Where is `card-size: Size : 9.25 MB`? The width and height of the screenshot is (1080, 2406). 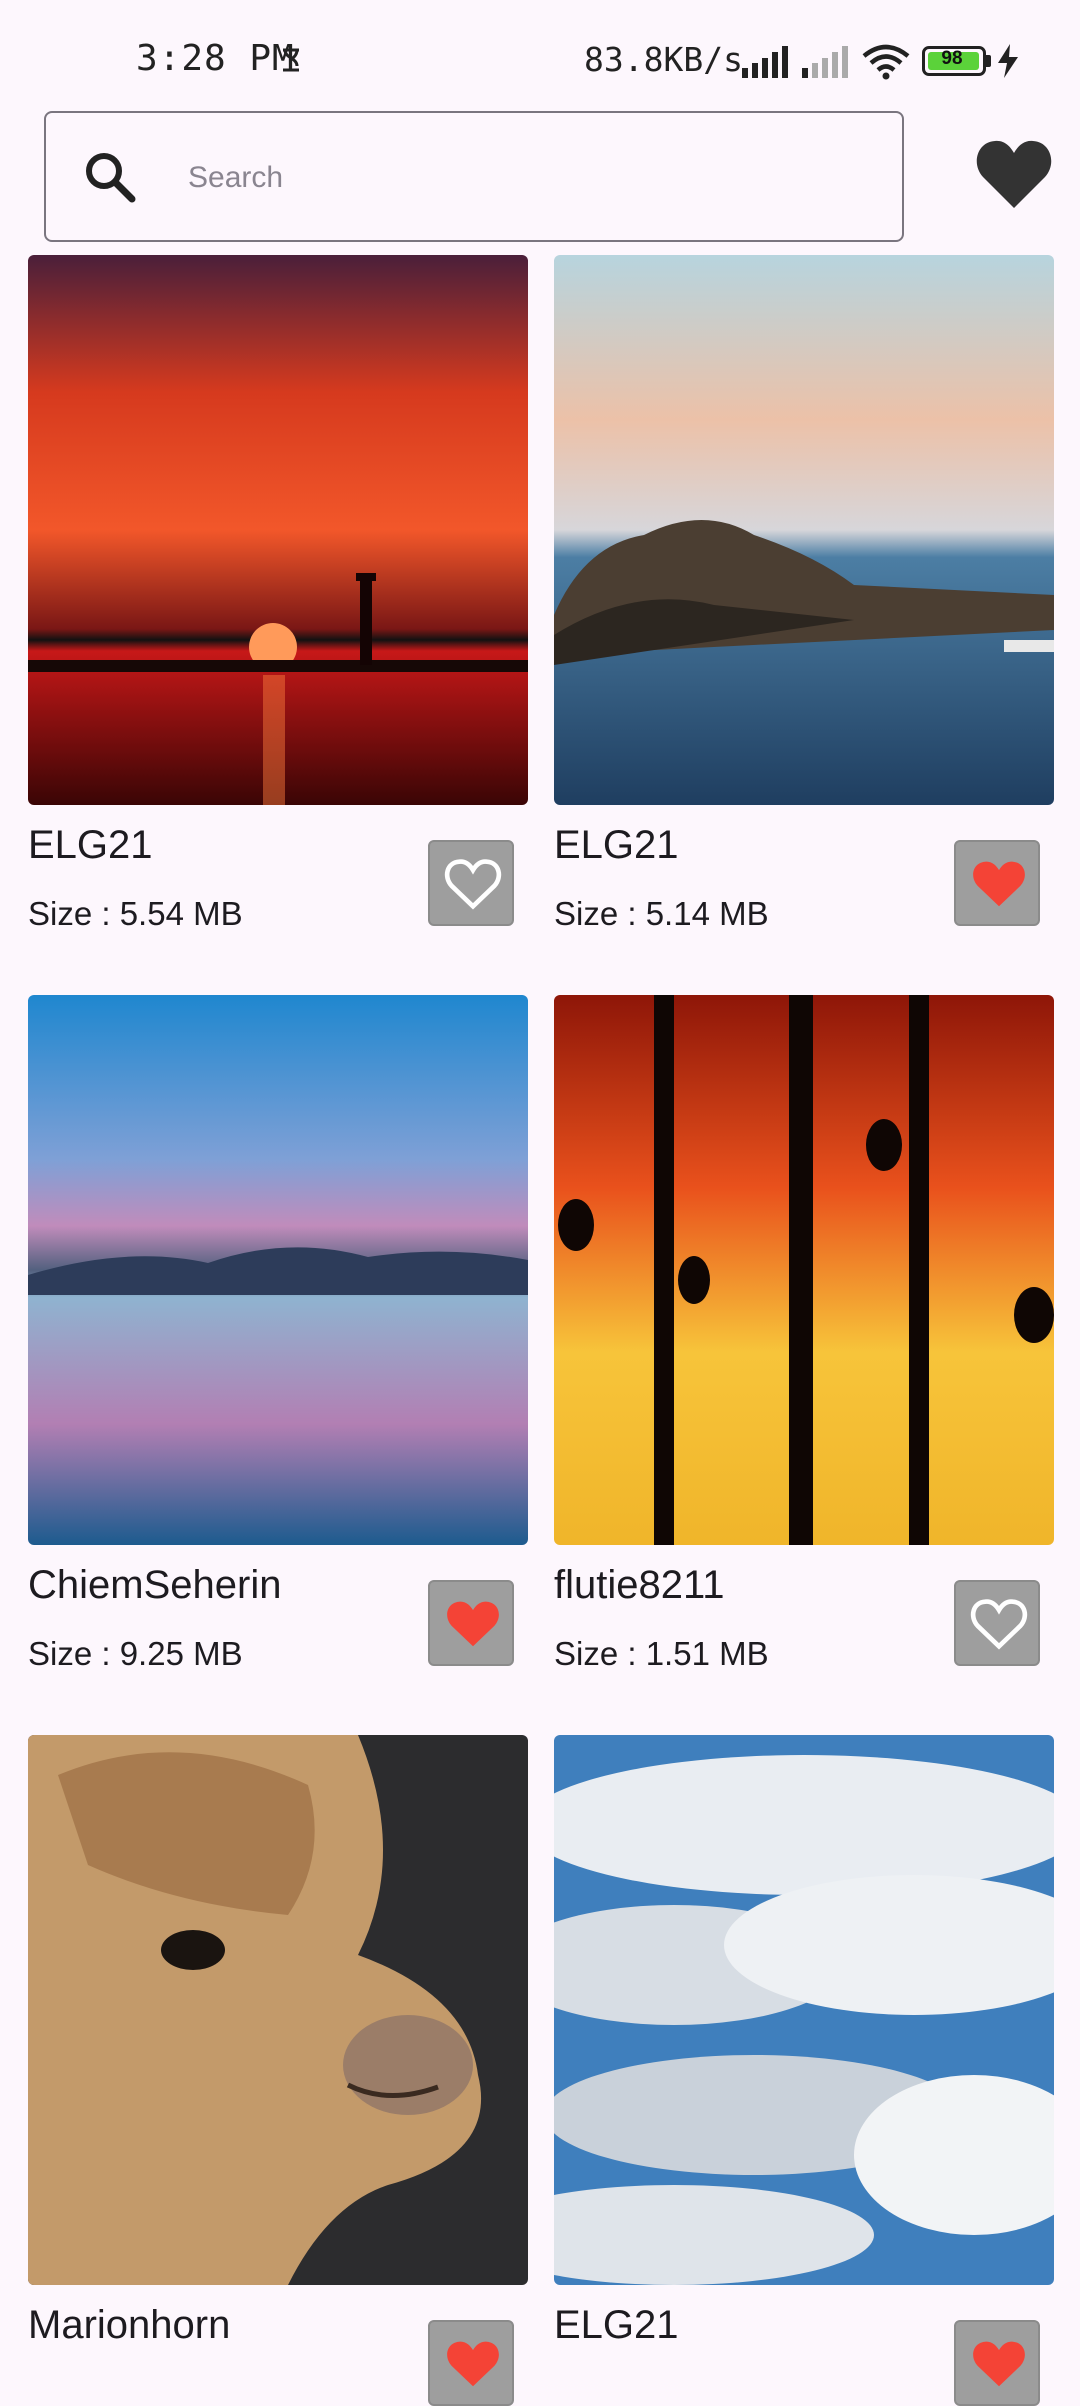
card-size: Size : 9.25 MB is located at coordinates (135, 1653).